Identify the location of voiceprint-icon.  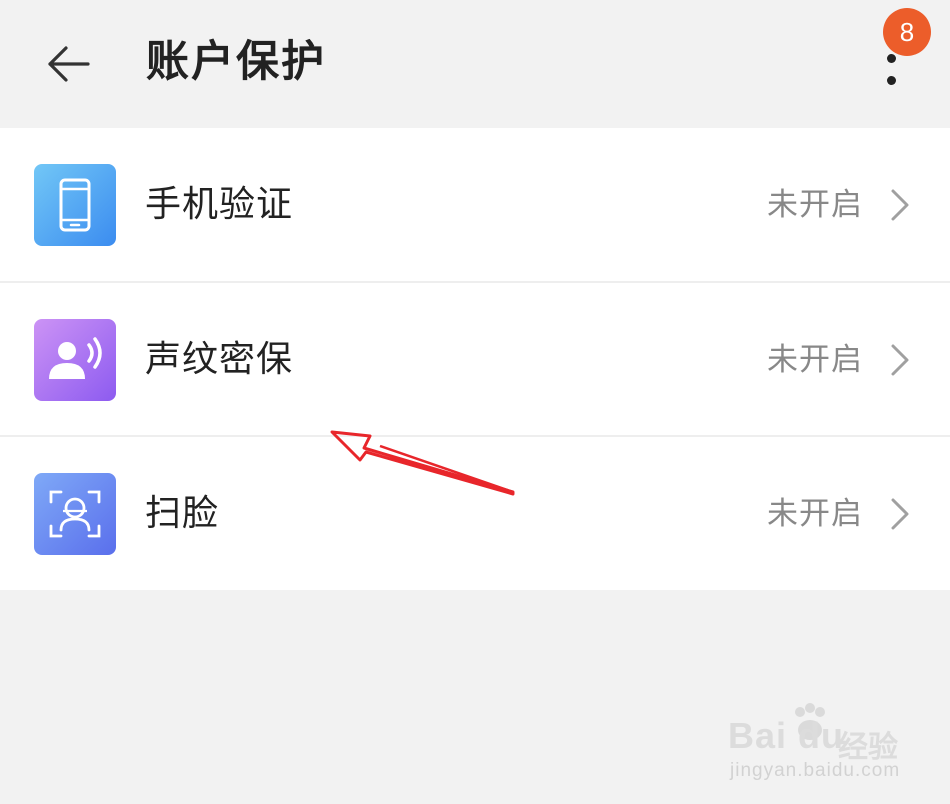
(75, 360).